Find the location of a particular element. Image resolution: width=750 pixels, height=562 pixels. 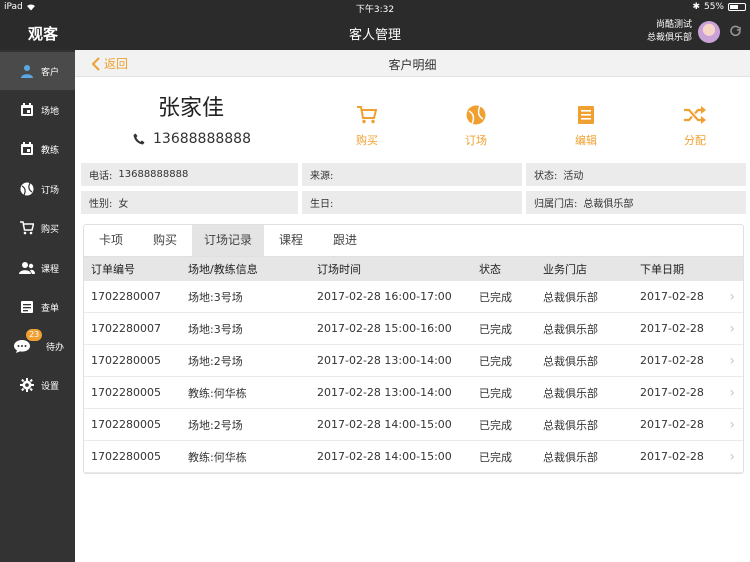

tab-purchase: 购买 is located at coordinates (165, 240).